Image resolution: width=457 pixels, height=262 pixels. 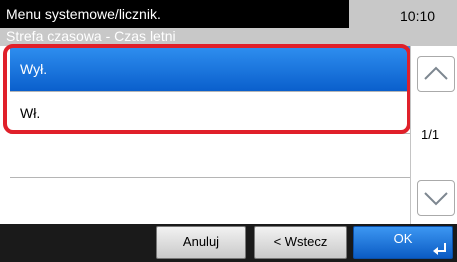 I want to click on page-title: Menu systemowe/licznik., so click(x=83, y=14).